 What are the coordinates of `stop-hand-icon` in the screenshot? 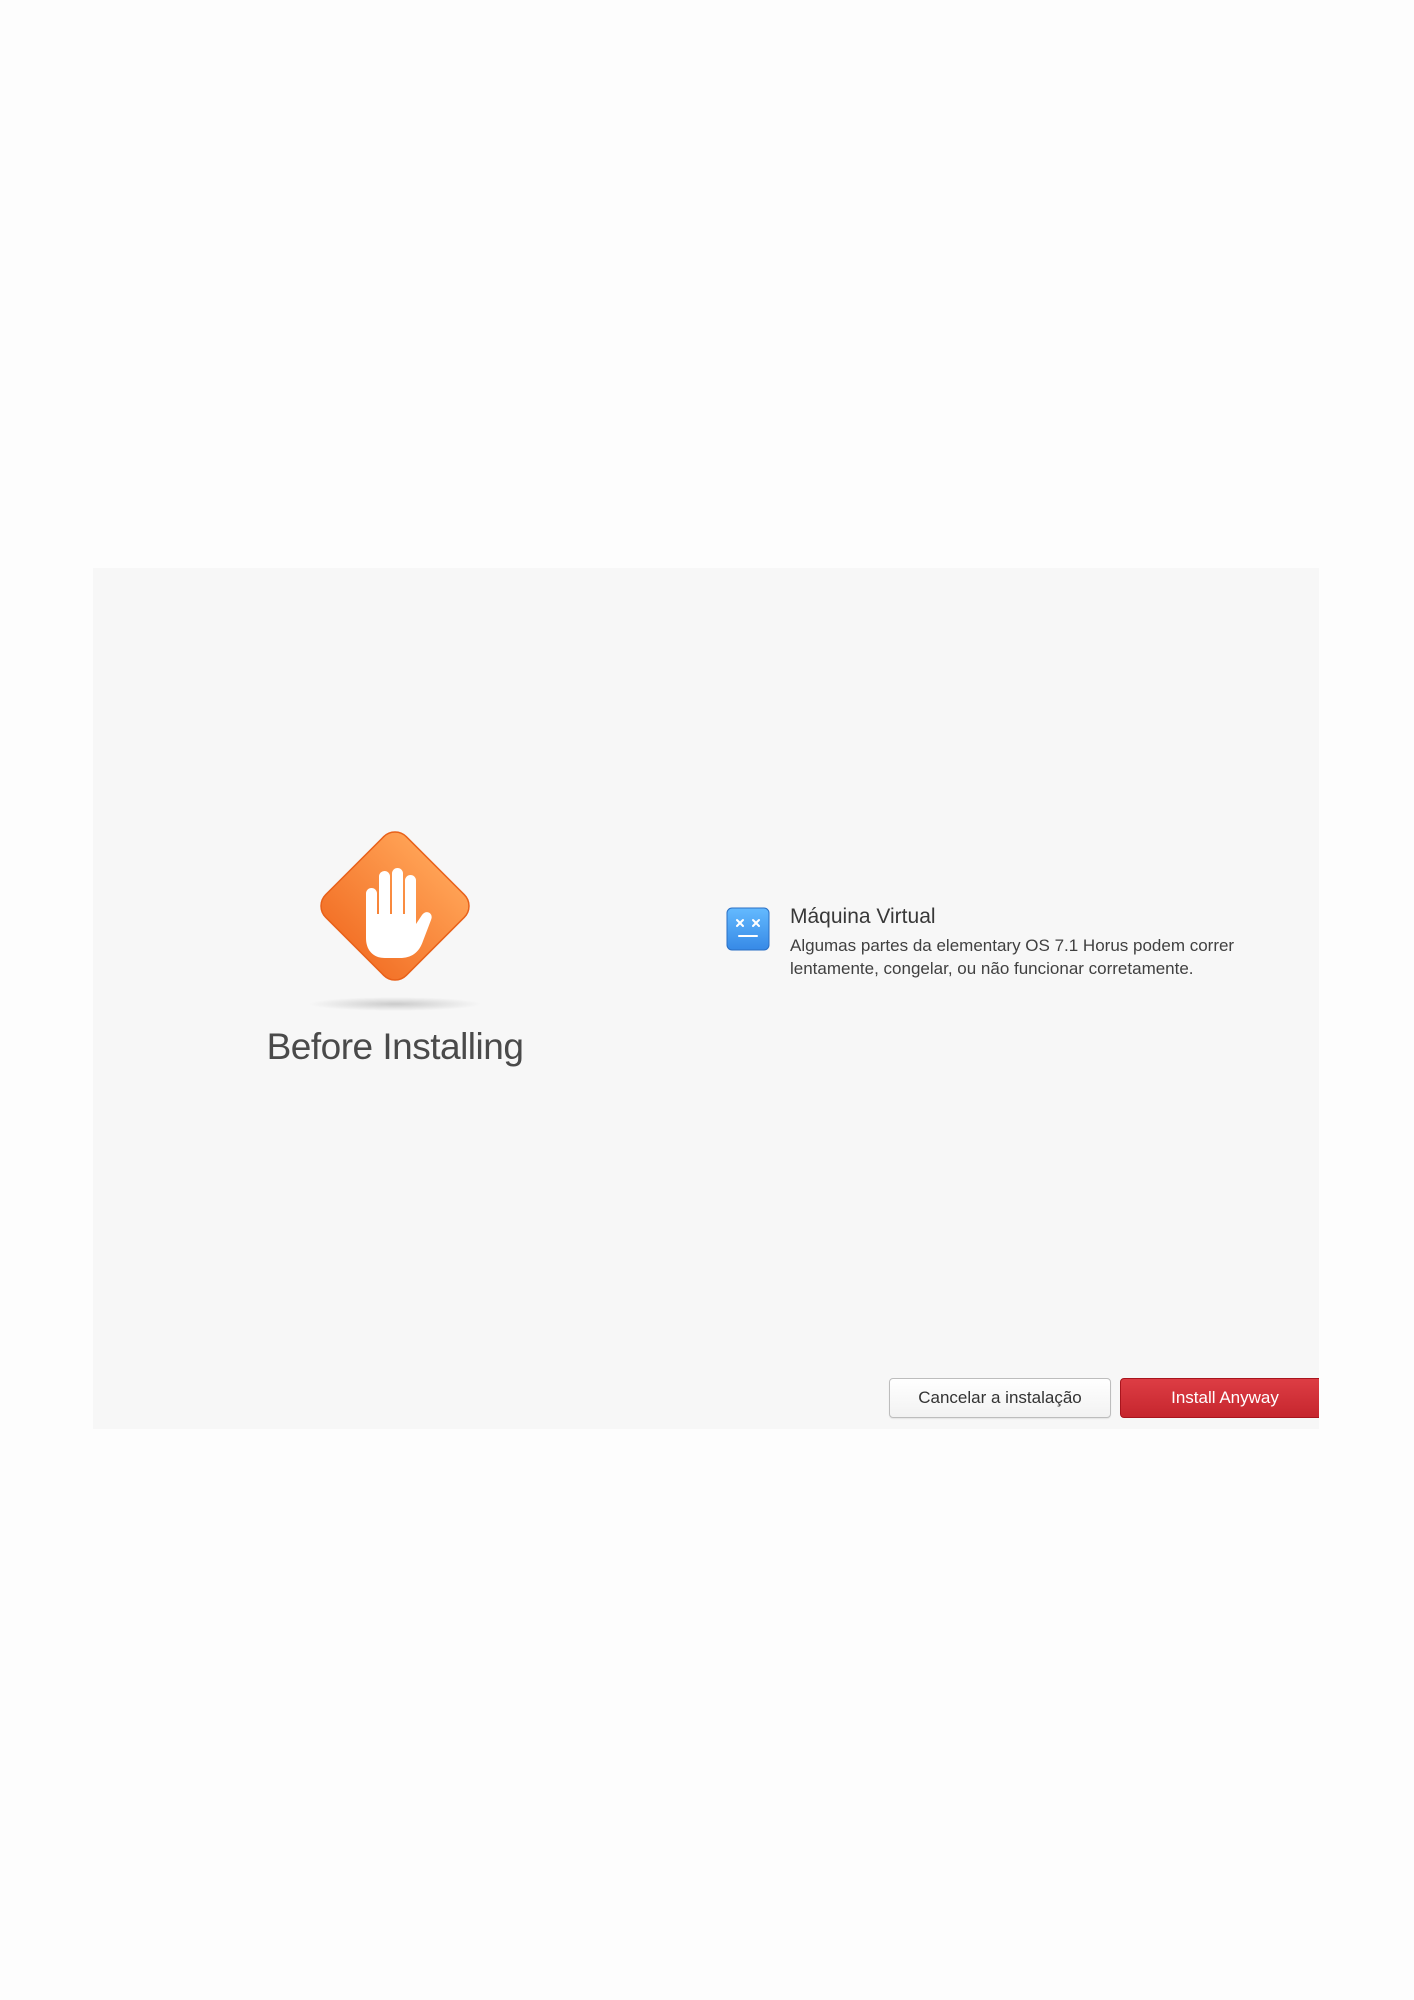 It's located at (395, 921).